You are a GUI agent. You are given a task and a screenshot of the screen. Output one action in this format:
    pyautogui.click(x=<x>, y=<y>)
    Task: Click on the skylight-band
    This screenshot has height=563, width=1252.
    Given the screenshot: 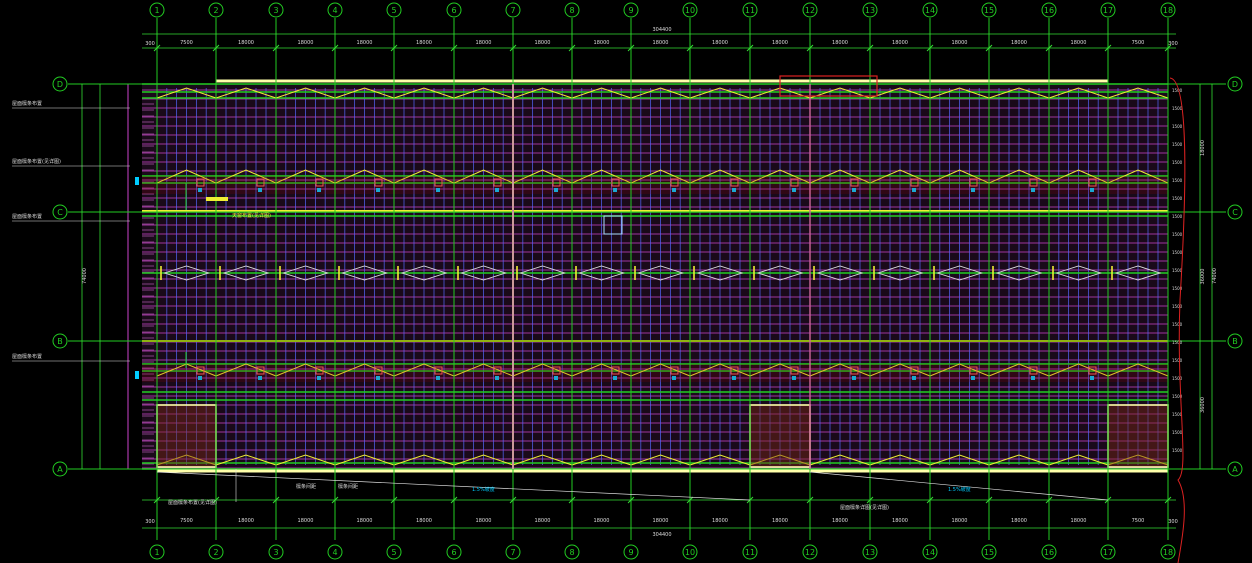 What is the action you would take?
    pyautogui.click(x=655, y=185)
    